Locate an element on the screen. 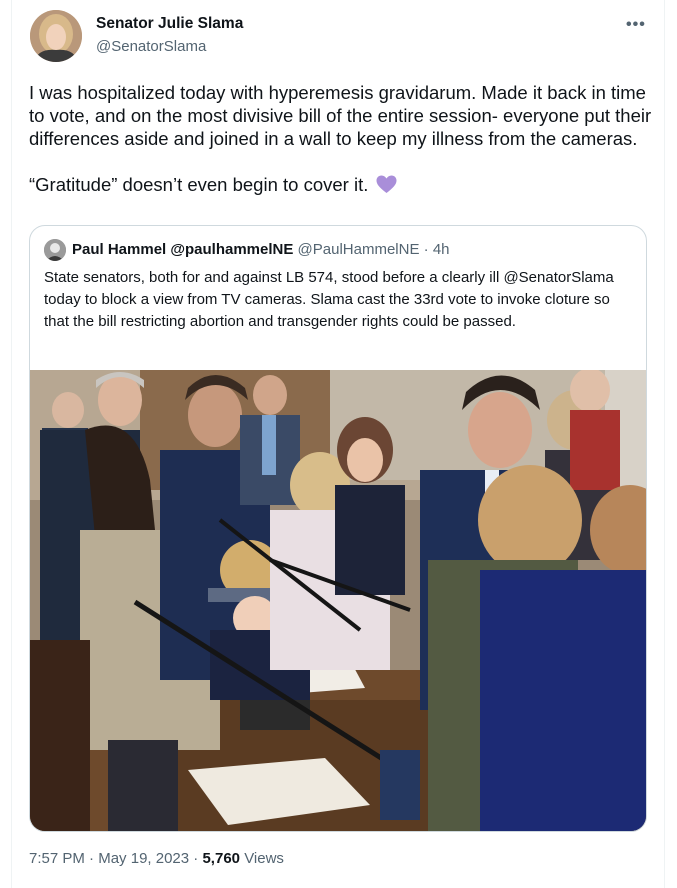 The height and width of the screenshot is (888, 677). author-display-name: Senator Julie Slama is located at coordinates (169, 24).